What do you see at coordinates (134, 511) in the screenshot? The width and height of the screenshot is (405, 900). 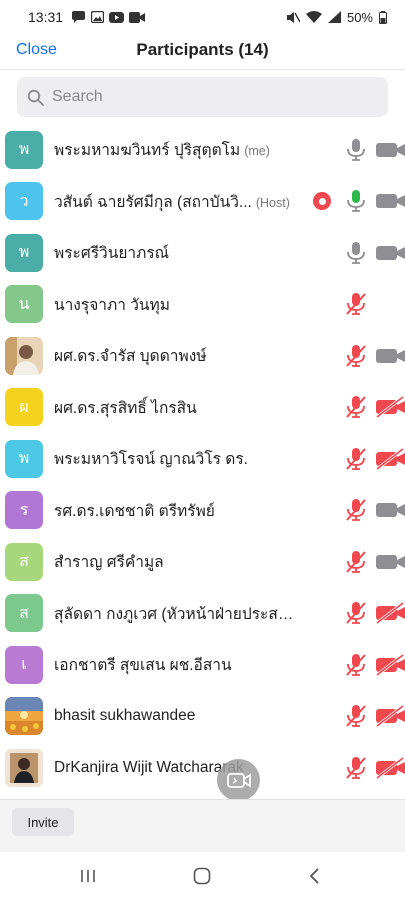 I see `participant-name: รศ.ดร.เดชชาติ ตรีทรัพย์` at bounding box center [134, 511].